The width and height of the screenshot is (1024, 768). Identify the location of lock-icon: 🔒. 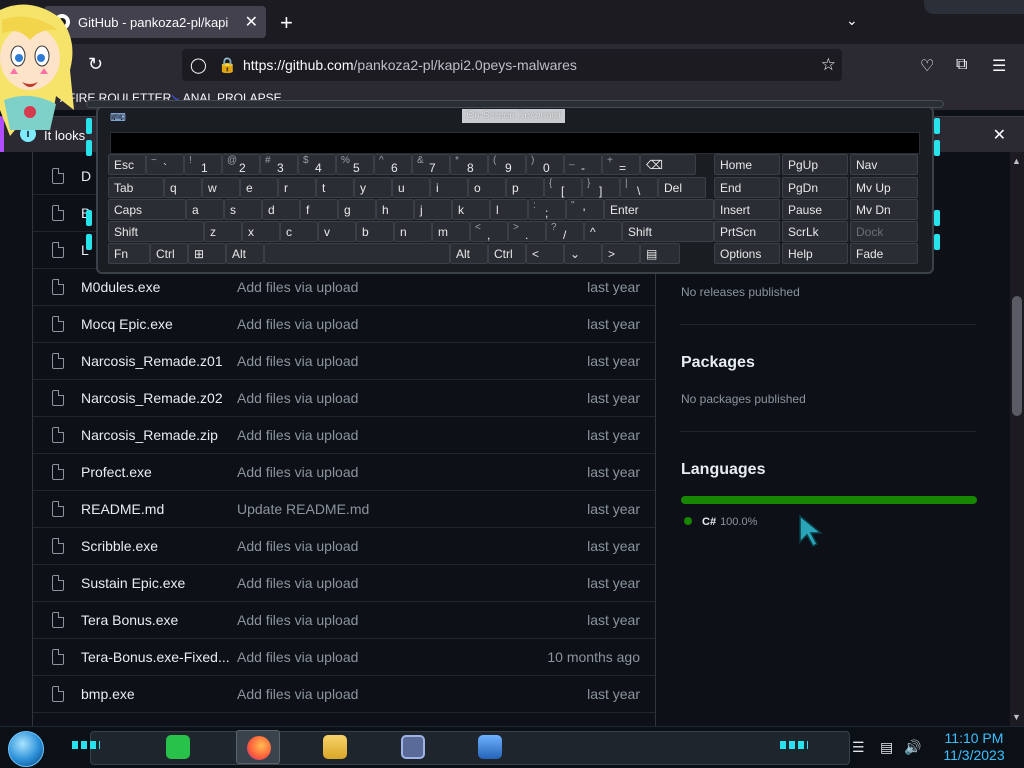
(227, 65).